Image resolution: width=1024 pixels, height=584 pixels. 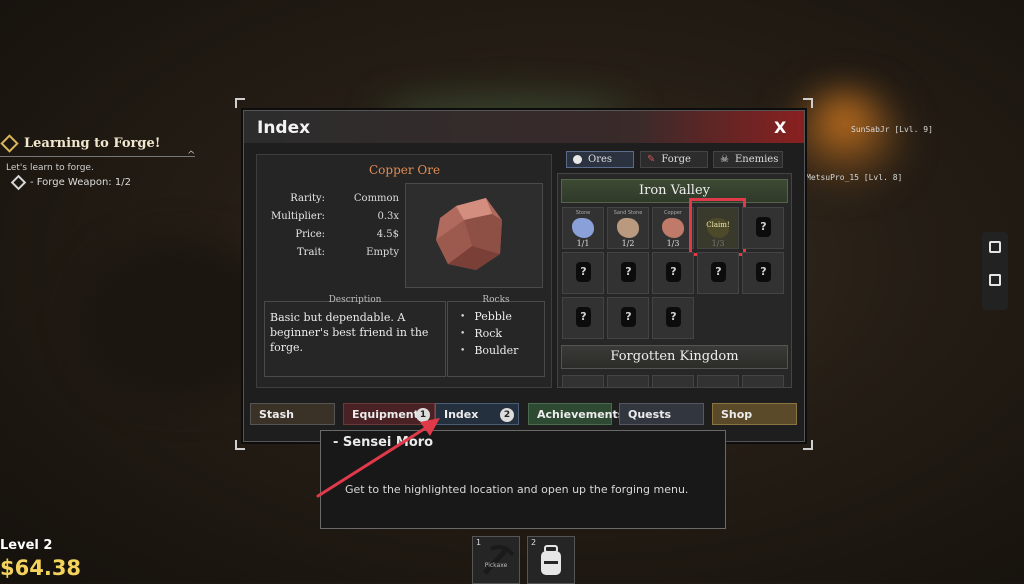 What do you see at coordinates (9, 143) in the screenshot?
I see `quest-diamond-icon` at bounding box center [9, 143].